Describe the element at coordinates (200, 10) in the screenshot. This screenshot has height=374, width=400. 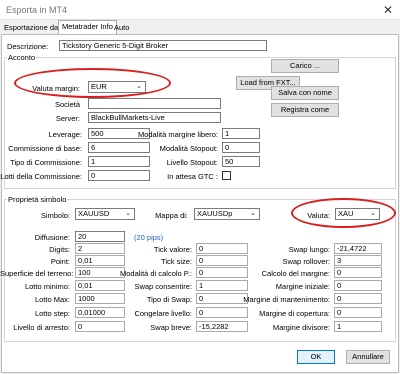
I see `title-bar: Esporta in MT4 ✕` at that location.